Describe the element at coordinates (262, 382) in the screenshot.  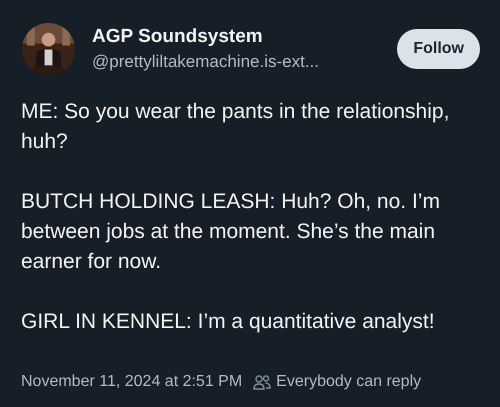
I see `people-icon` at that location.